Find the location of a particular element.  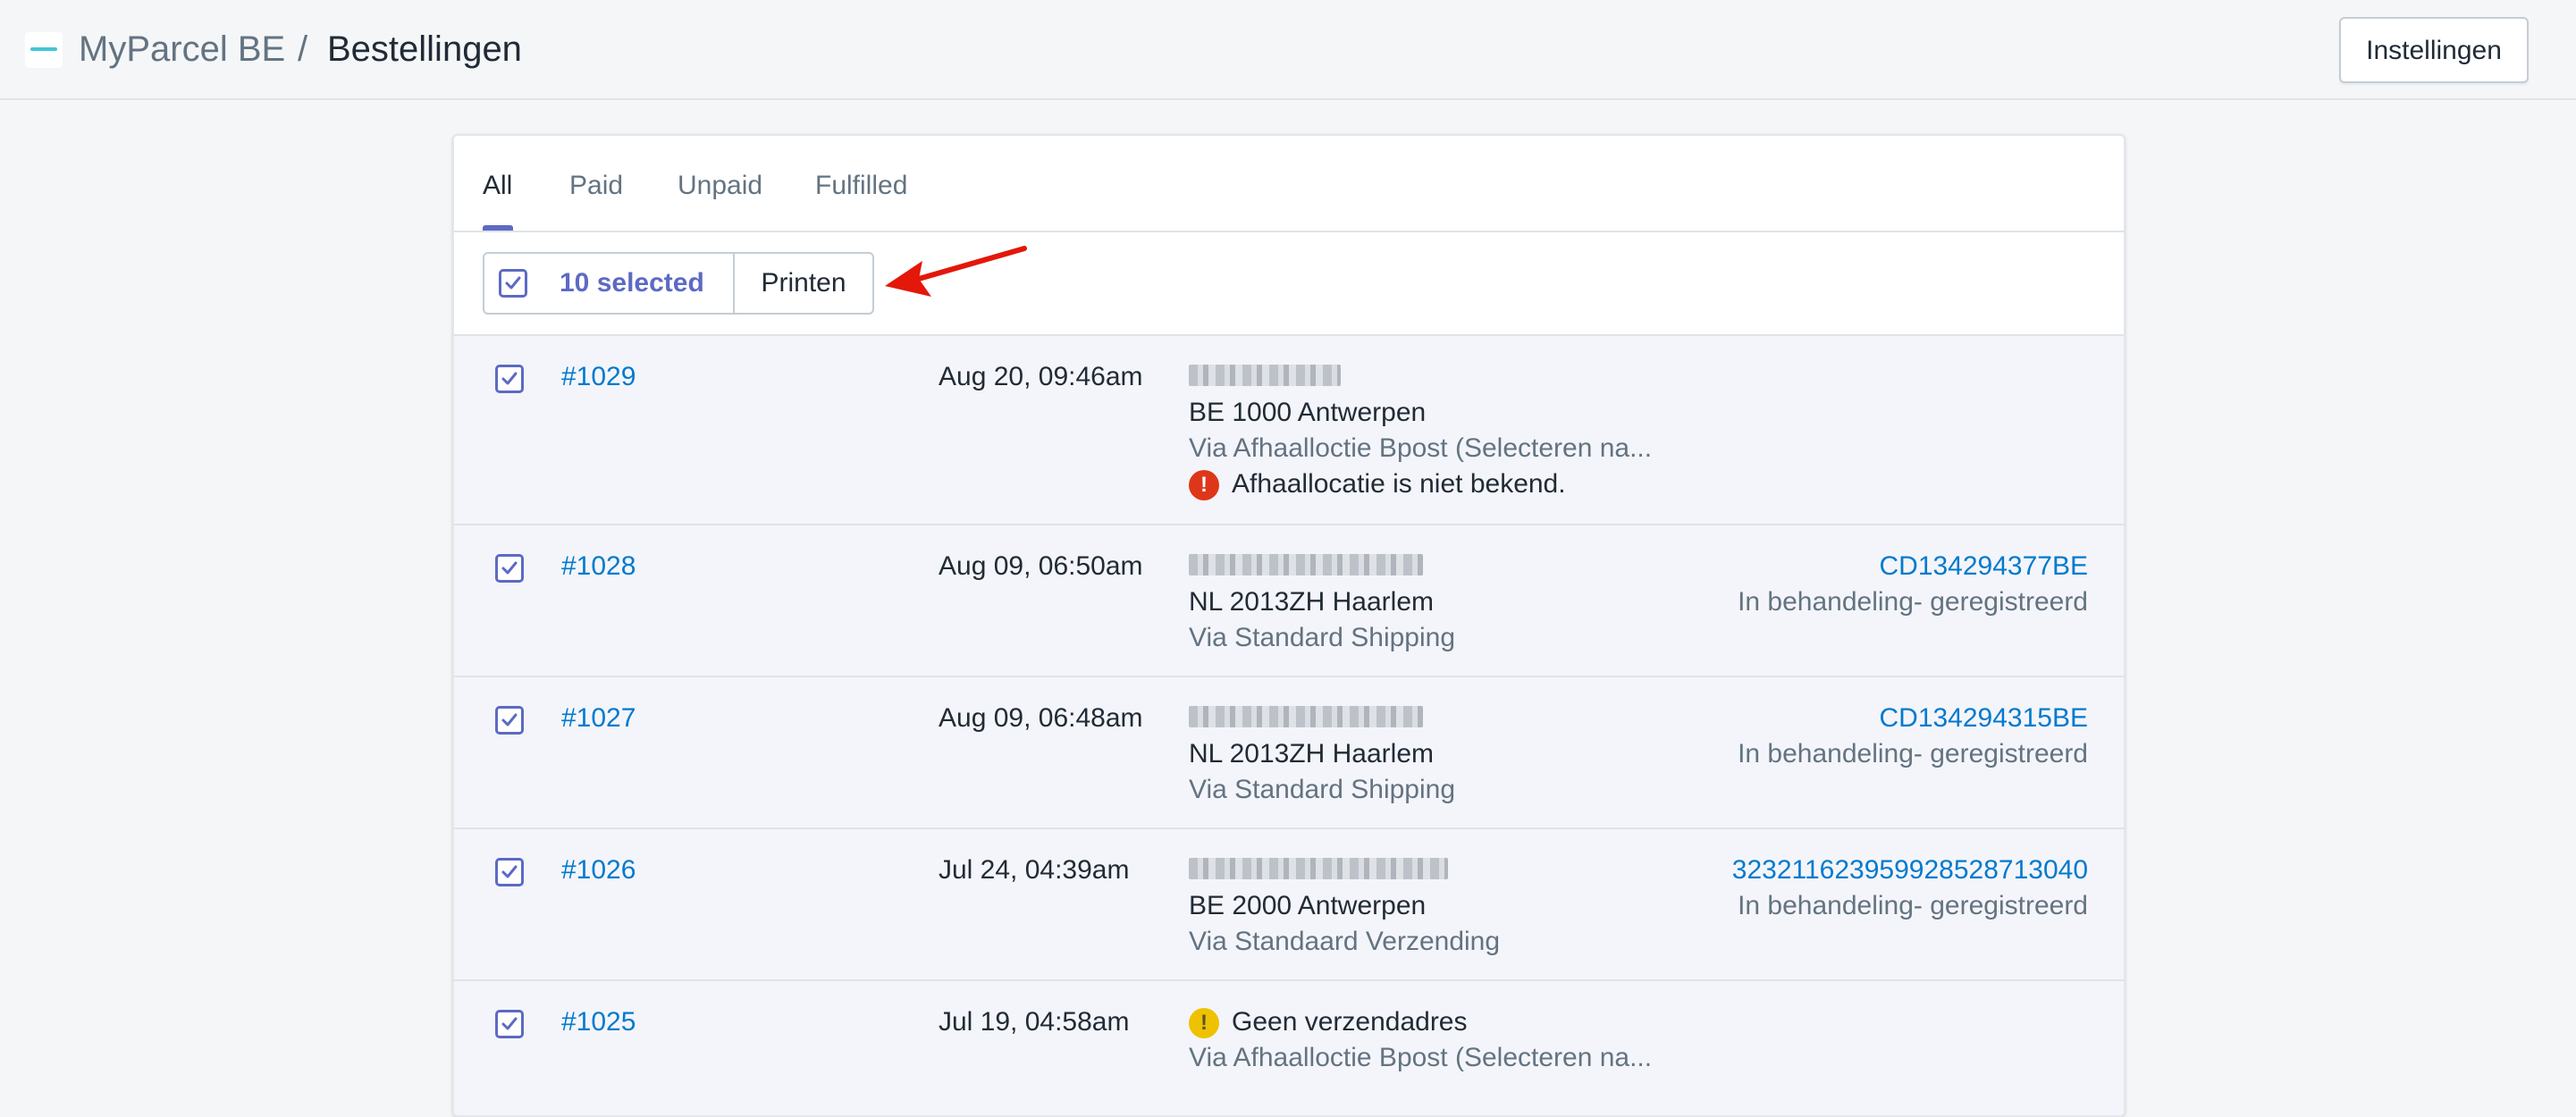

order-address: BE 2000 Antwerpen is located at coordinates (1308, 905).